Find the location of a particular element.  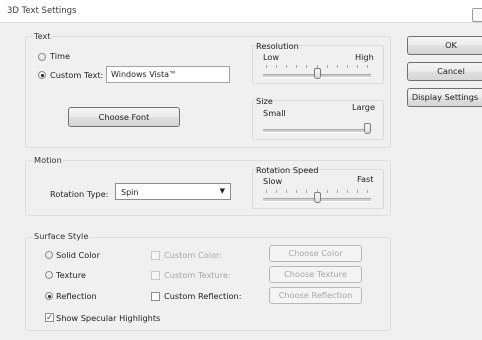

choose-color-label: Choose Color is located at coordinates (315, 253).